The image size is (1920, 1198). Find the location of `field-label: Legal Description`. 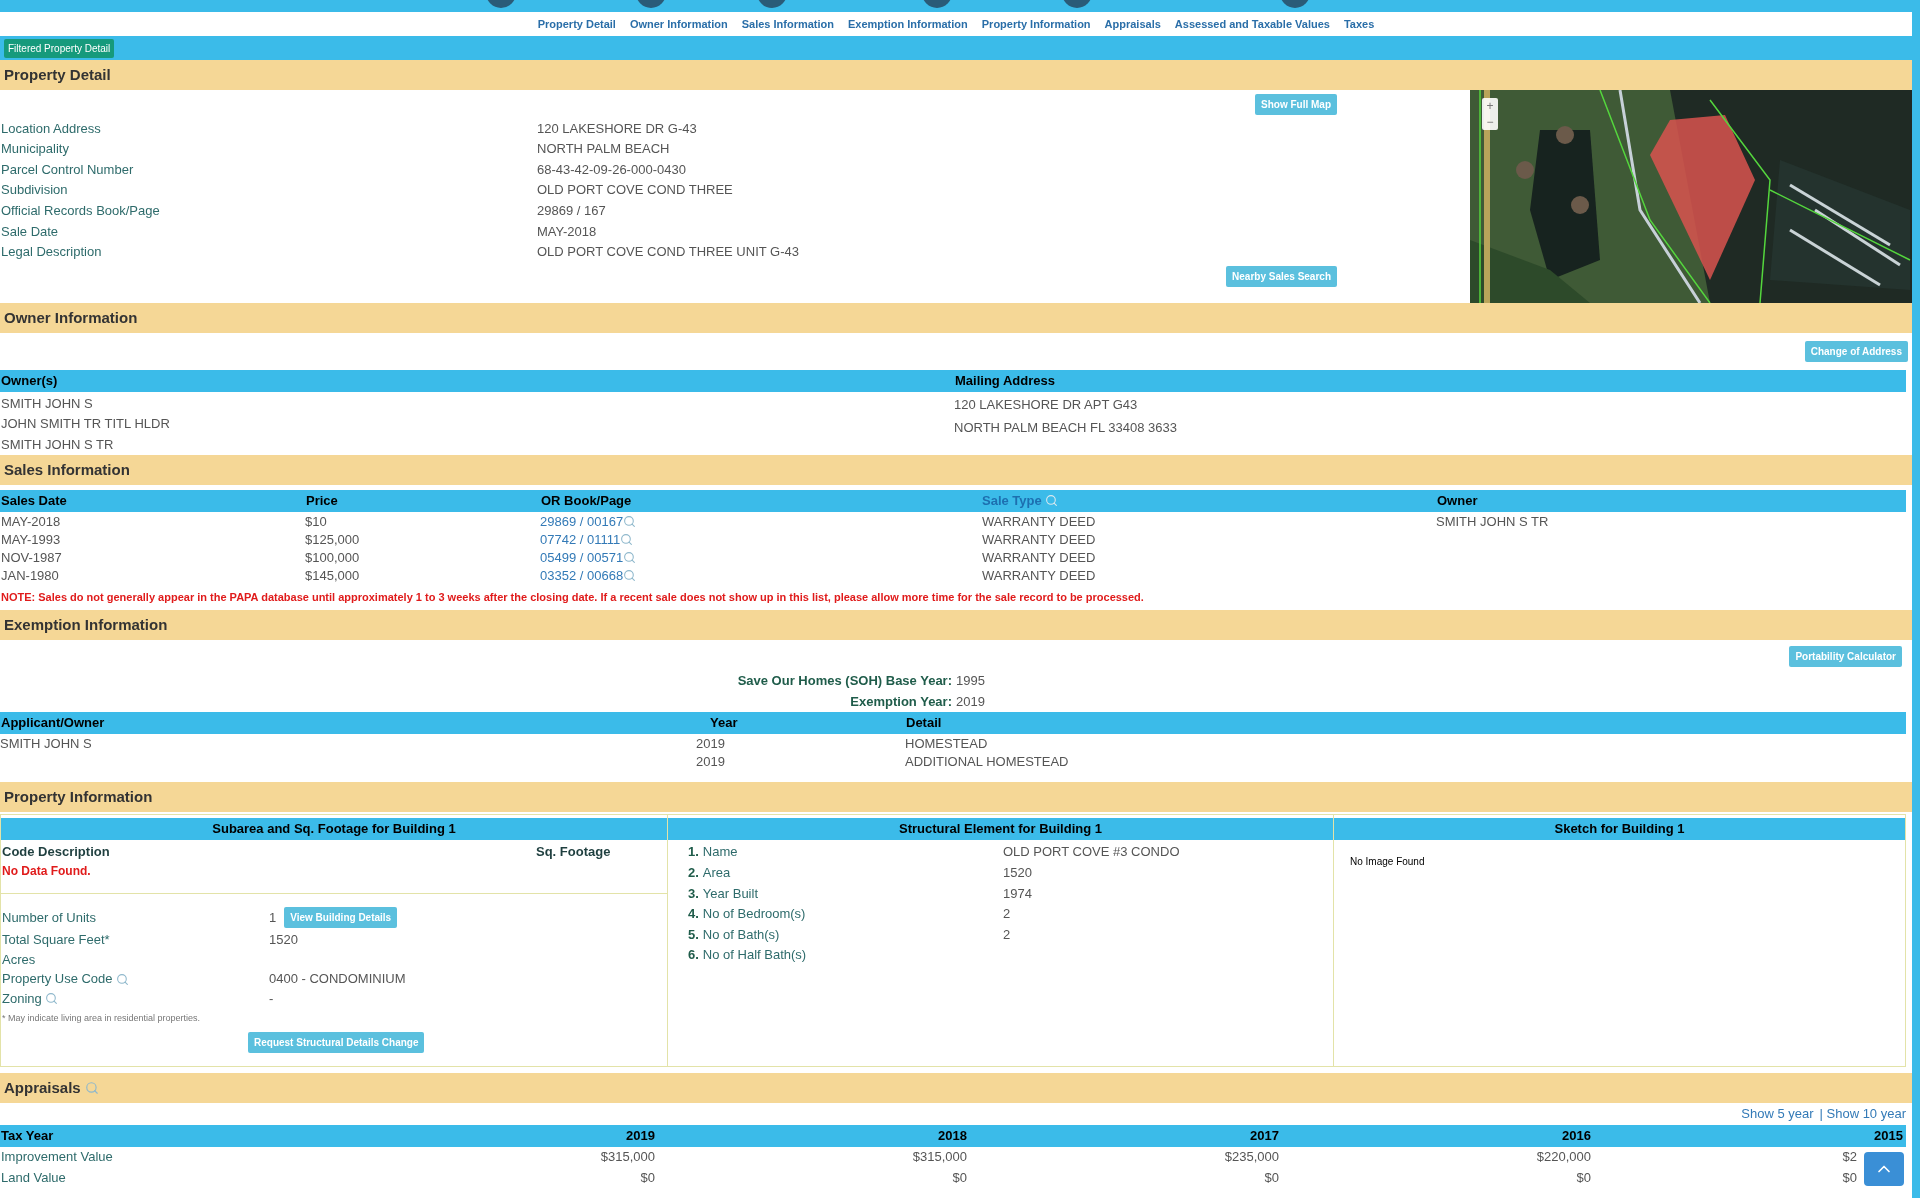

field-label: Legal Description is located at coordinates (52, 252).